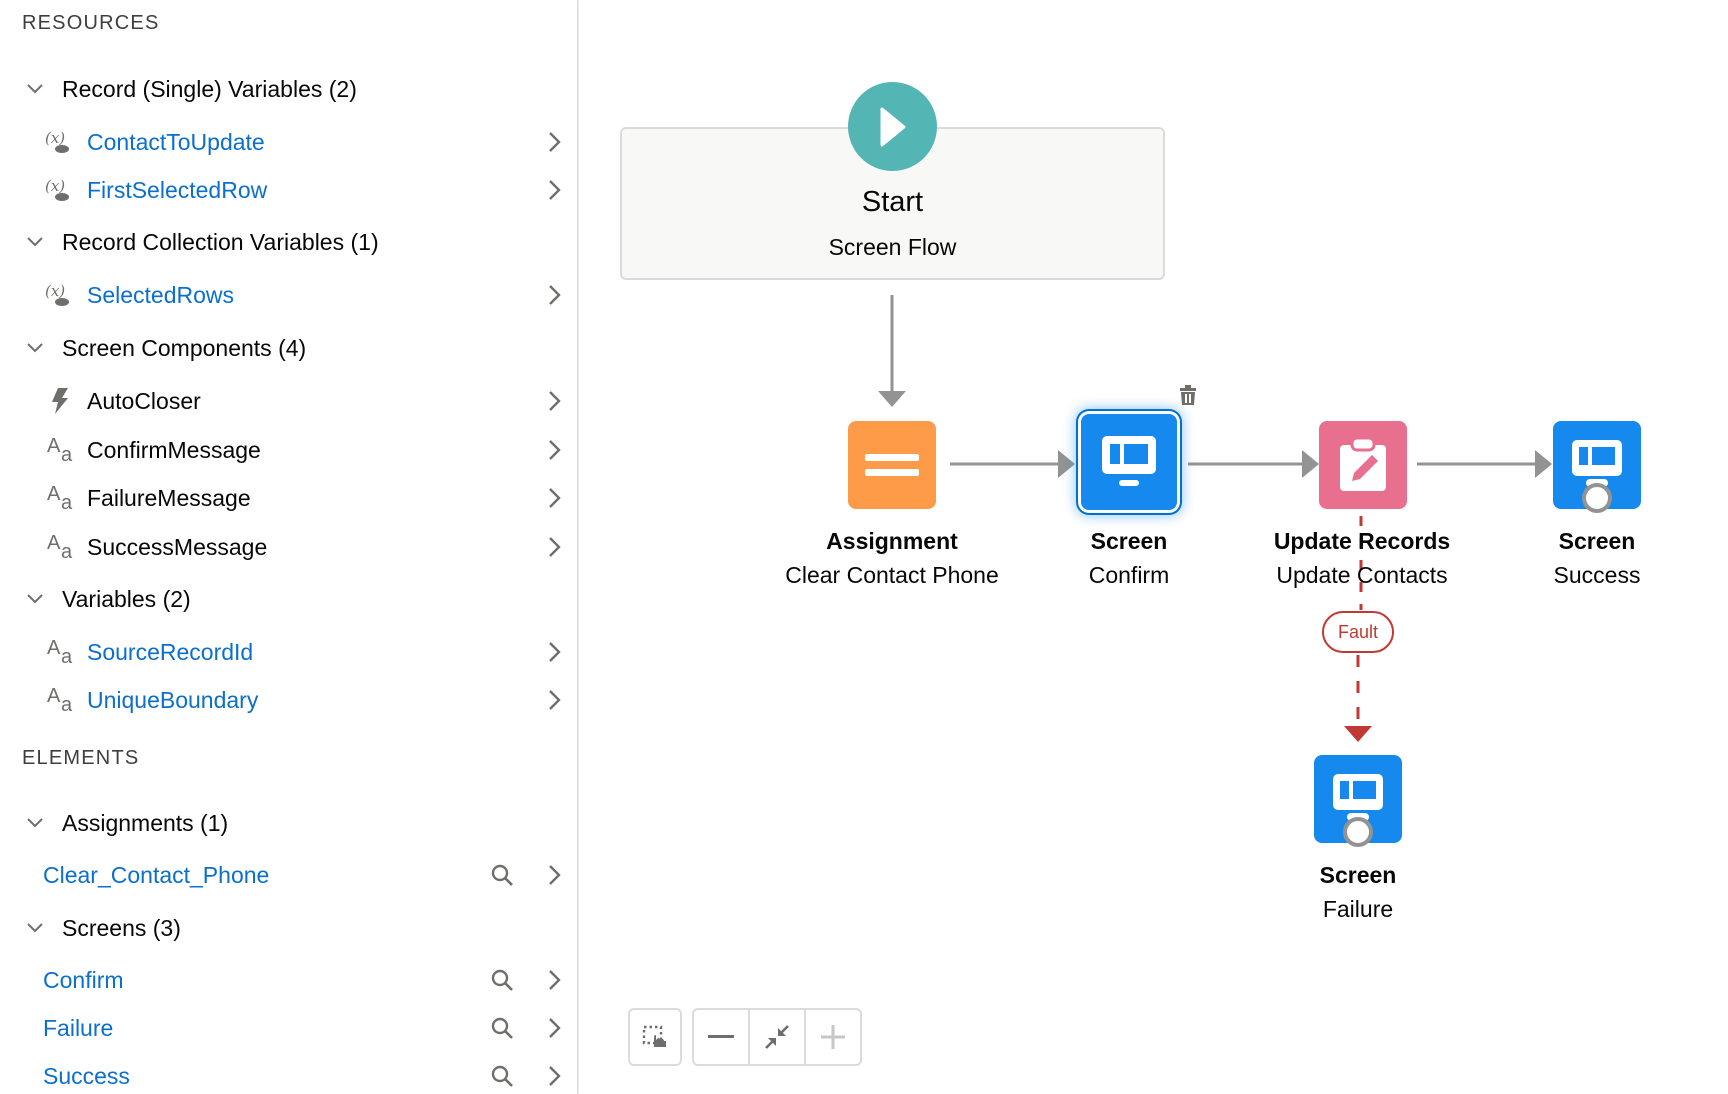  I want to click on screen-failure-node-label: Failure, so click(1358, 909).